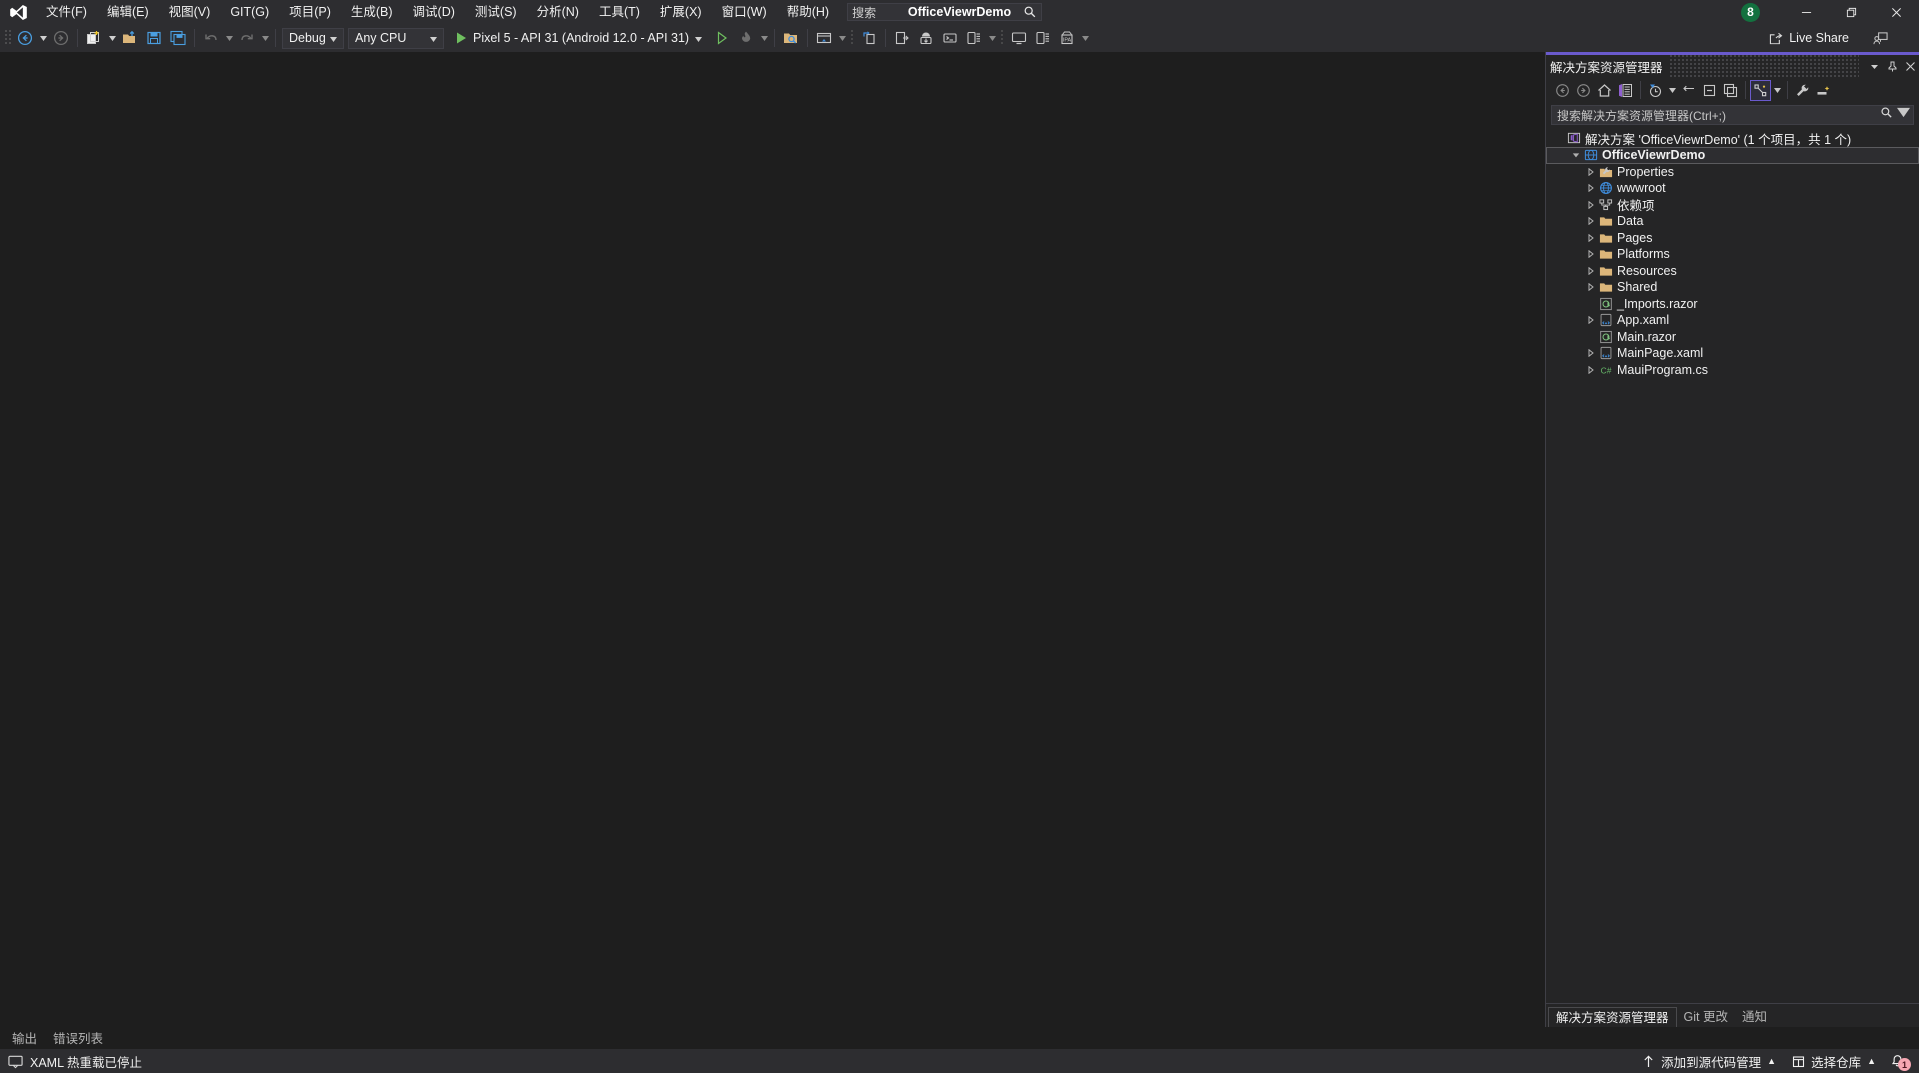 The height and width of the screenshot is (1073, 1919). I want to click on menu-item-window: 窗口(W), so click(744, 12).